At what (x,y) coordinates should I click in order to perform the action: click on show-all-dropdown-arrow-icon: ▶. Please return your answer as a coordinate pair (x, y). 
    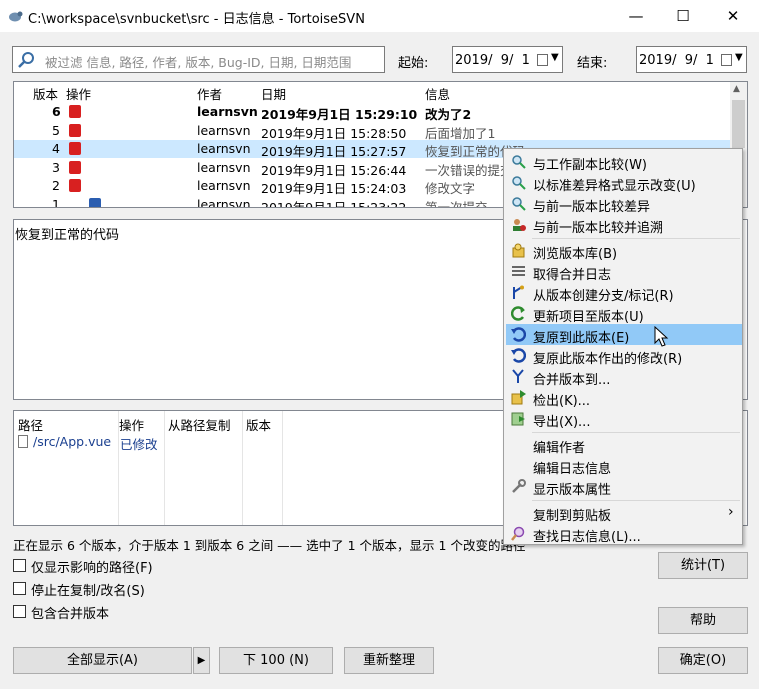
    Looking at the image, I should click on (201, 660).